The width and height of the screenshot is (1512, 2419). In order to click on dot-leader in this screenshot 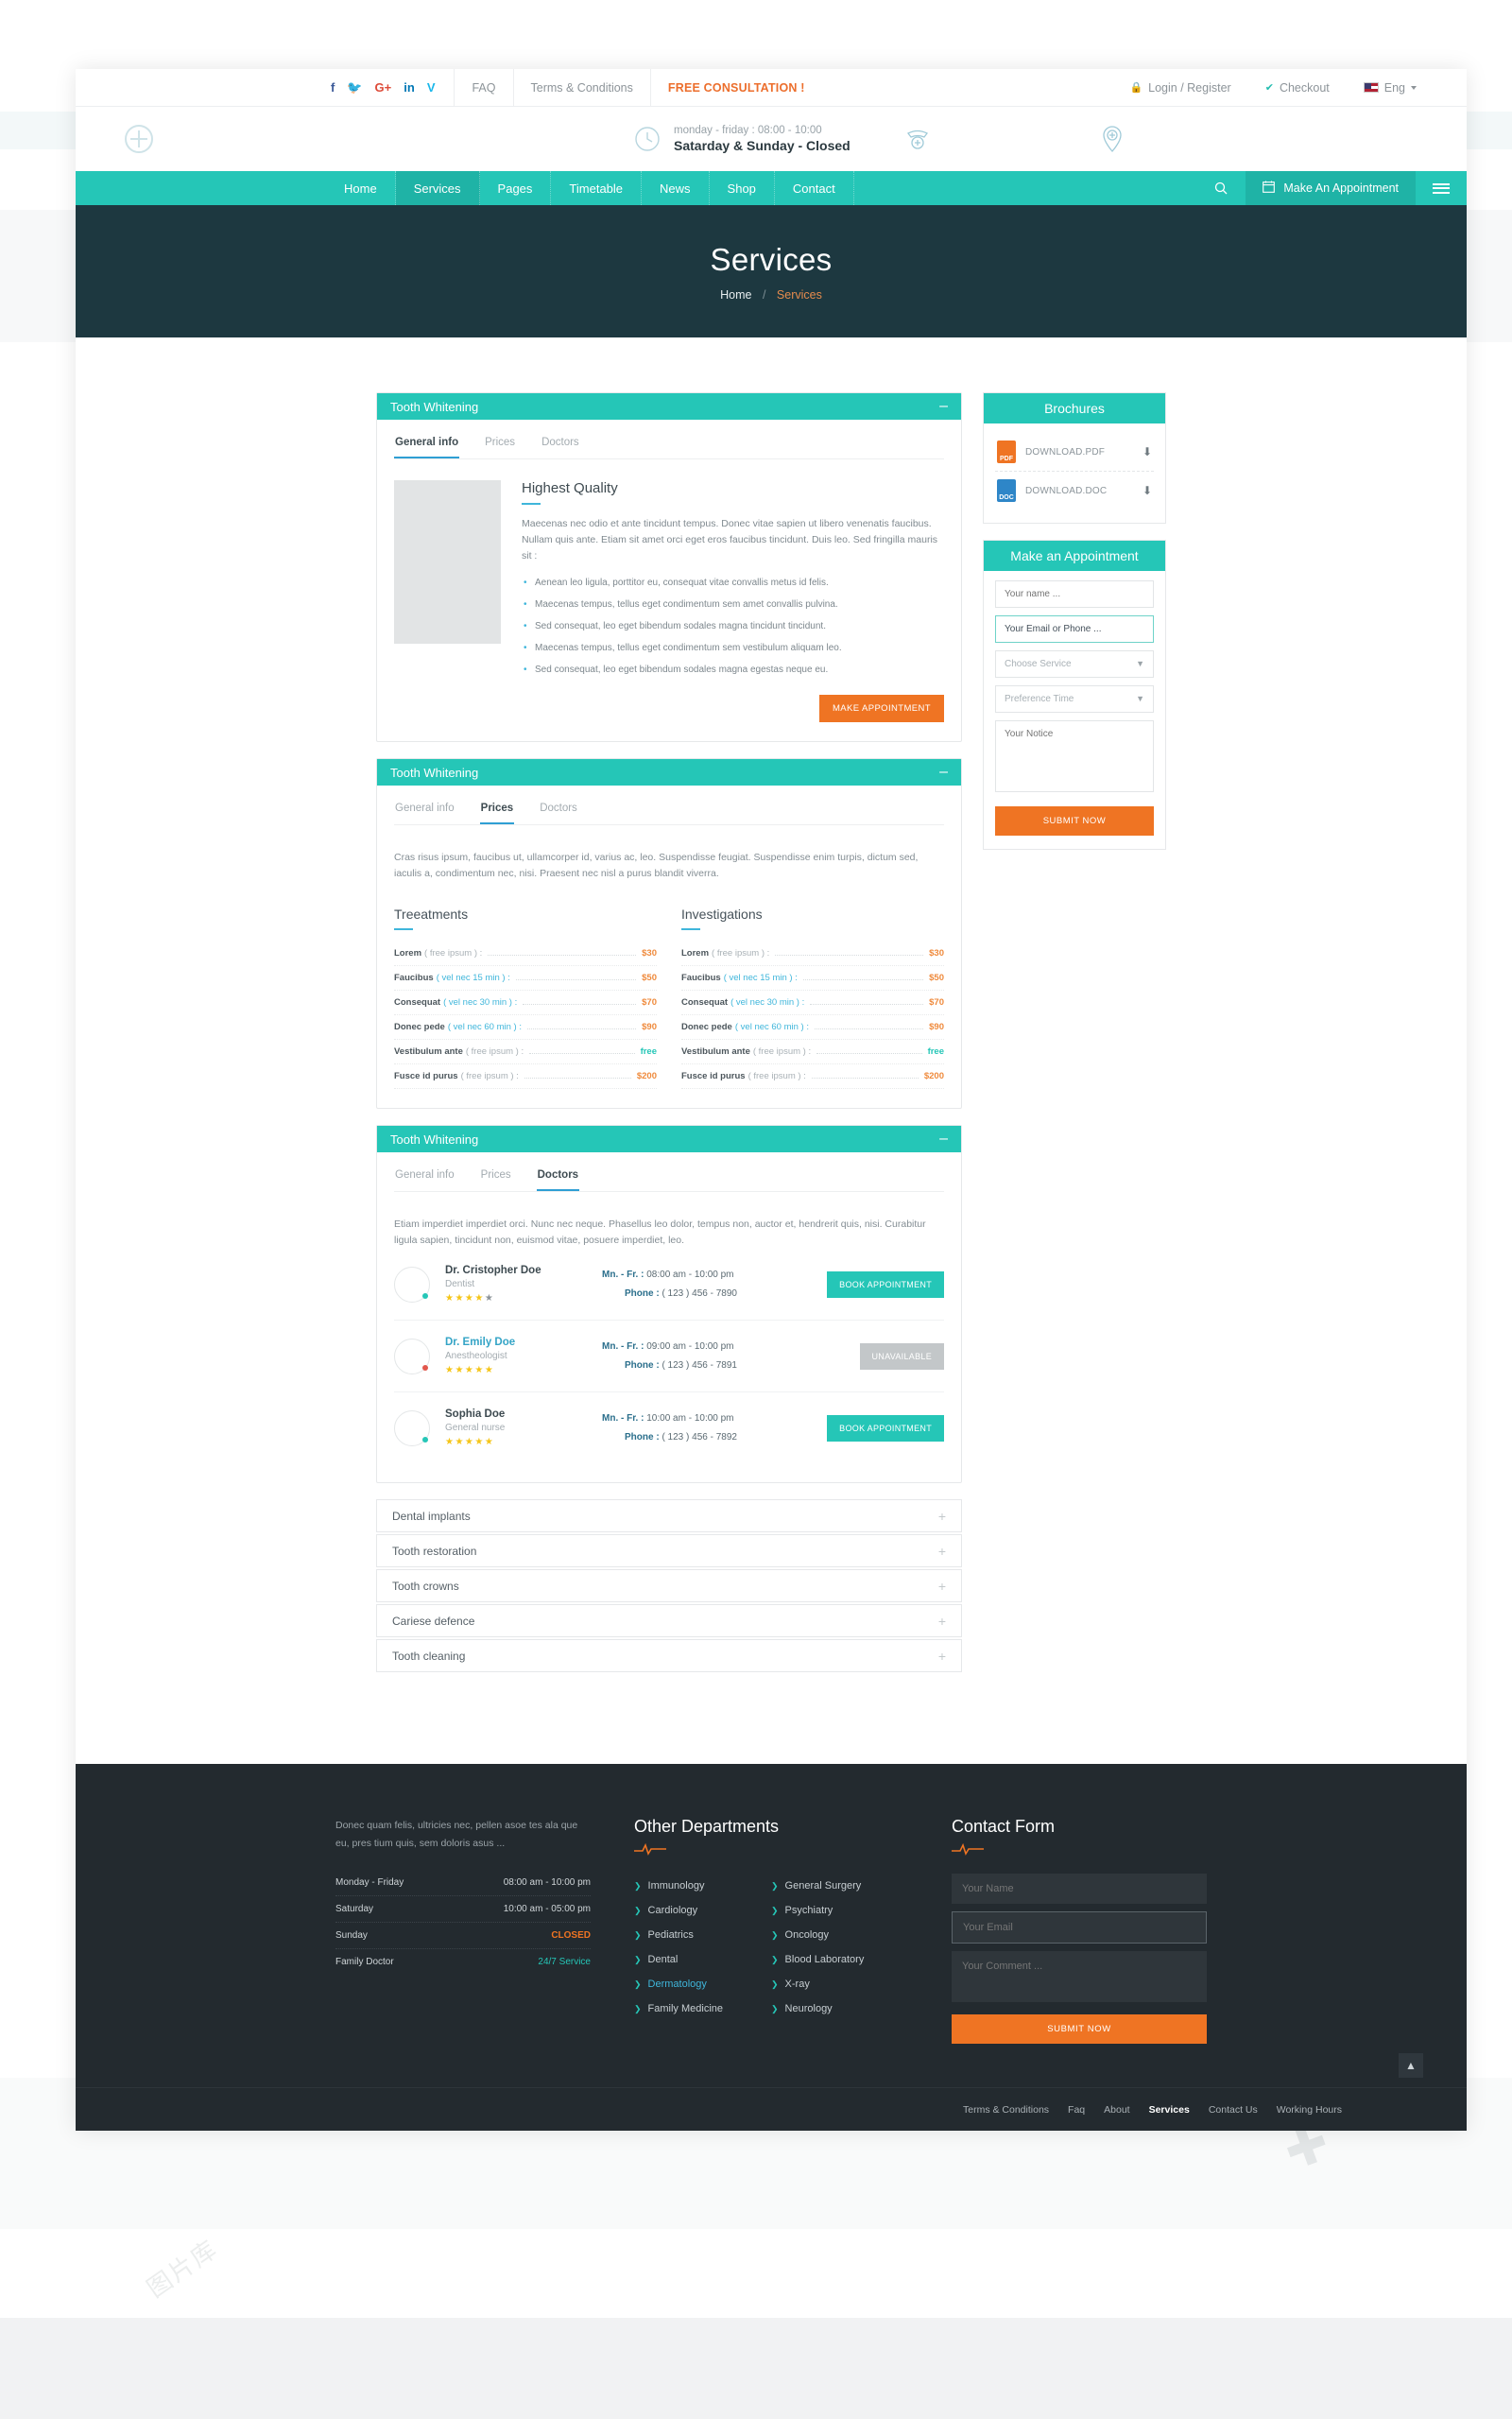, I will do `click(869, 1054)`.